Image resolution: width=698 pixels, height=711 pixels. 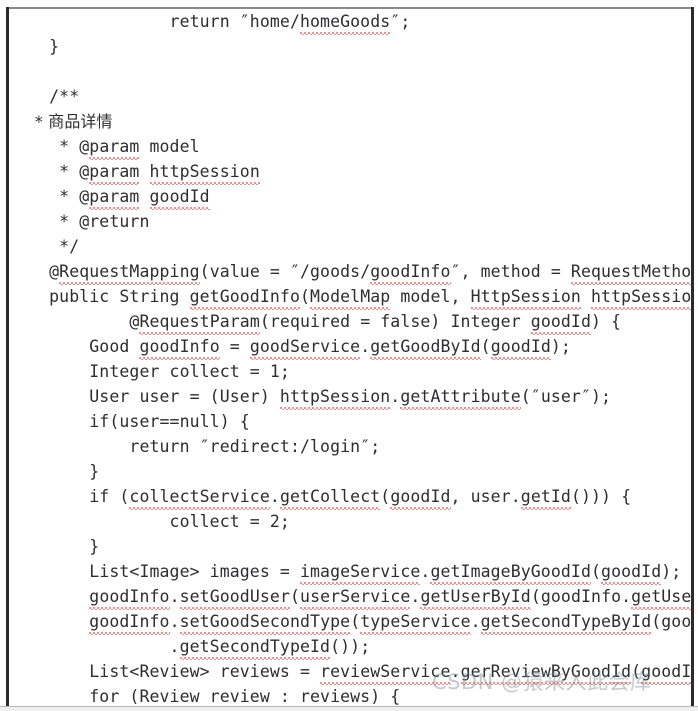 What do you see at coordinates (692, 359) in the screenshot?
I see `document-right-rule` at bounding box center [692, 359].